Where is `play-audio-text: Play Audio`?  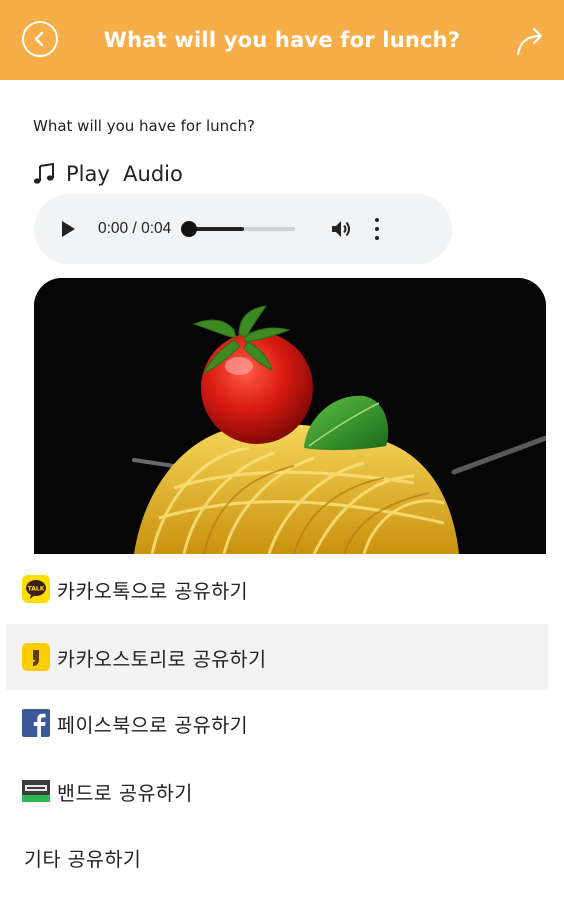 play-audio-text: Play Audio is located at coordinates (124, 174).